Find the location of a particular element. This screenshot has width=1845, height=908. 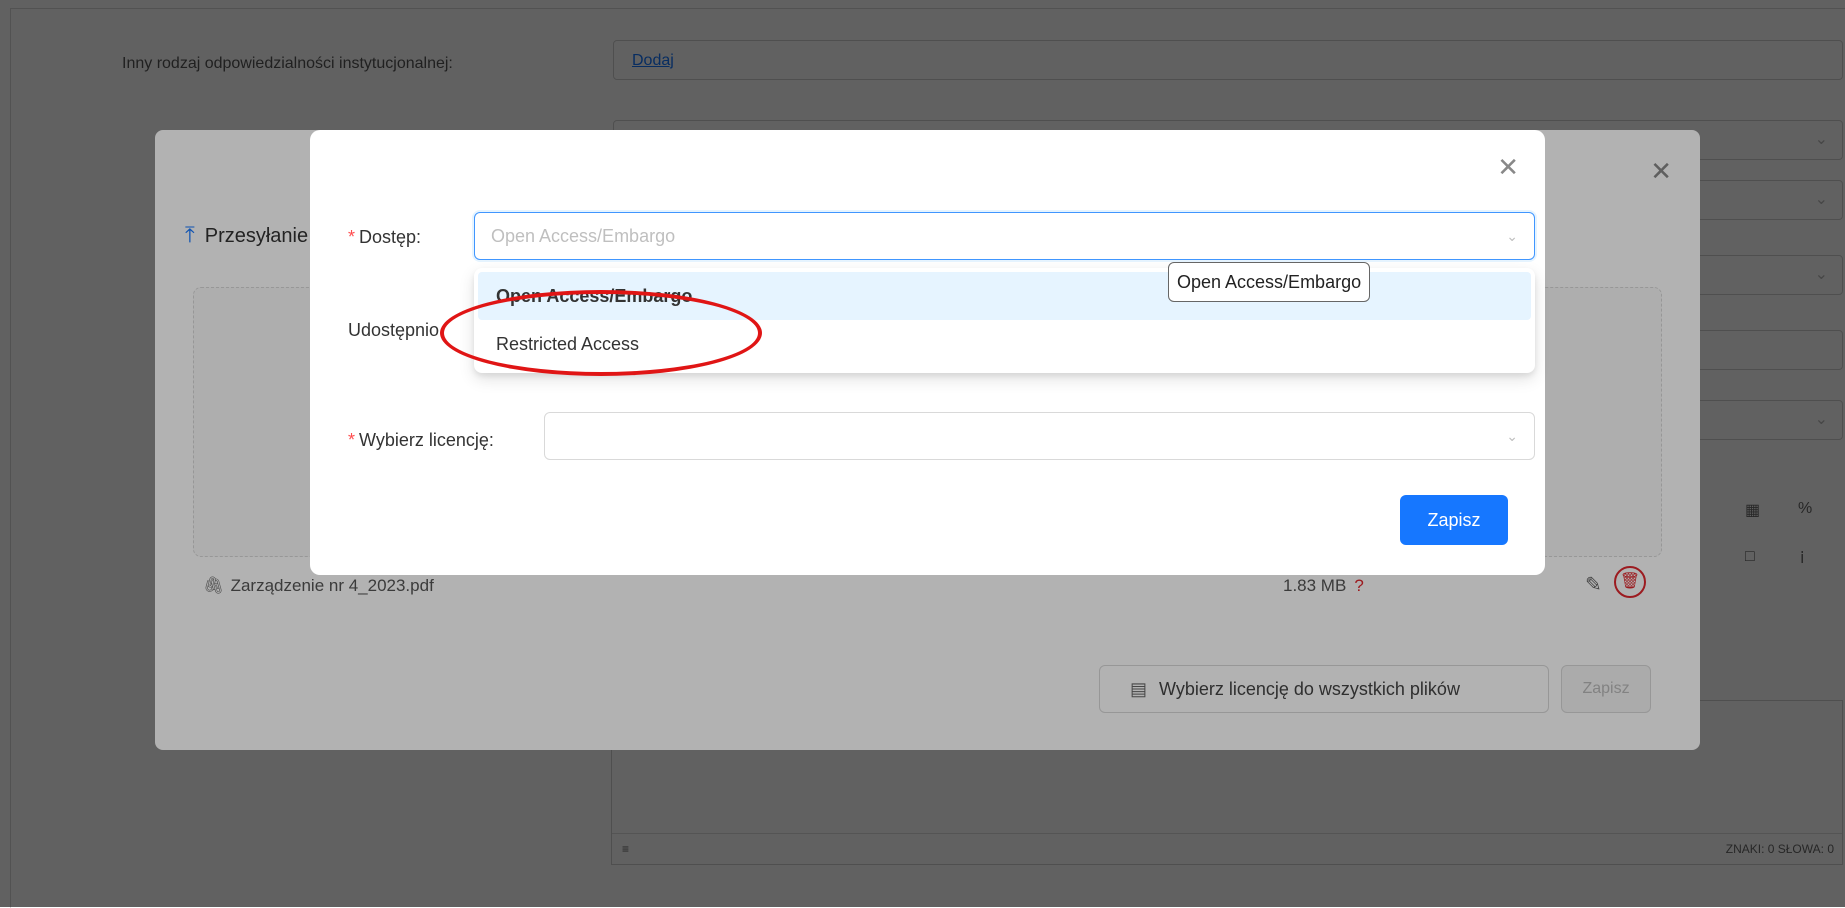

highlight-annotation is located at coordinates (601, 333).